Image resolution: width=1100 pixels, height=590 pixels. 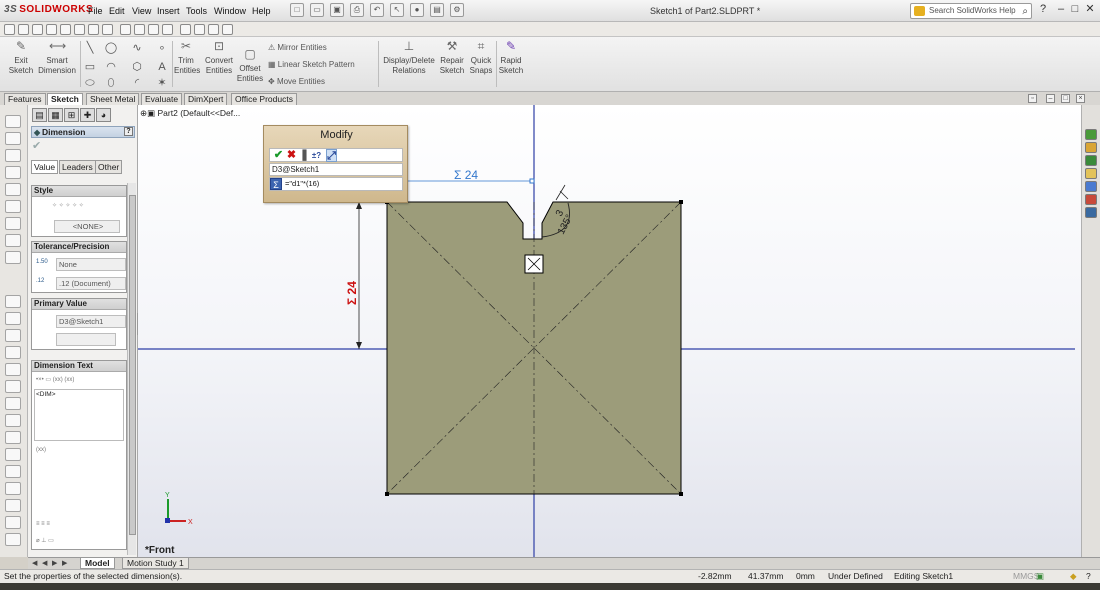 I want to click on open-icon: ▭, so click(x=317, y=10).